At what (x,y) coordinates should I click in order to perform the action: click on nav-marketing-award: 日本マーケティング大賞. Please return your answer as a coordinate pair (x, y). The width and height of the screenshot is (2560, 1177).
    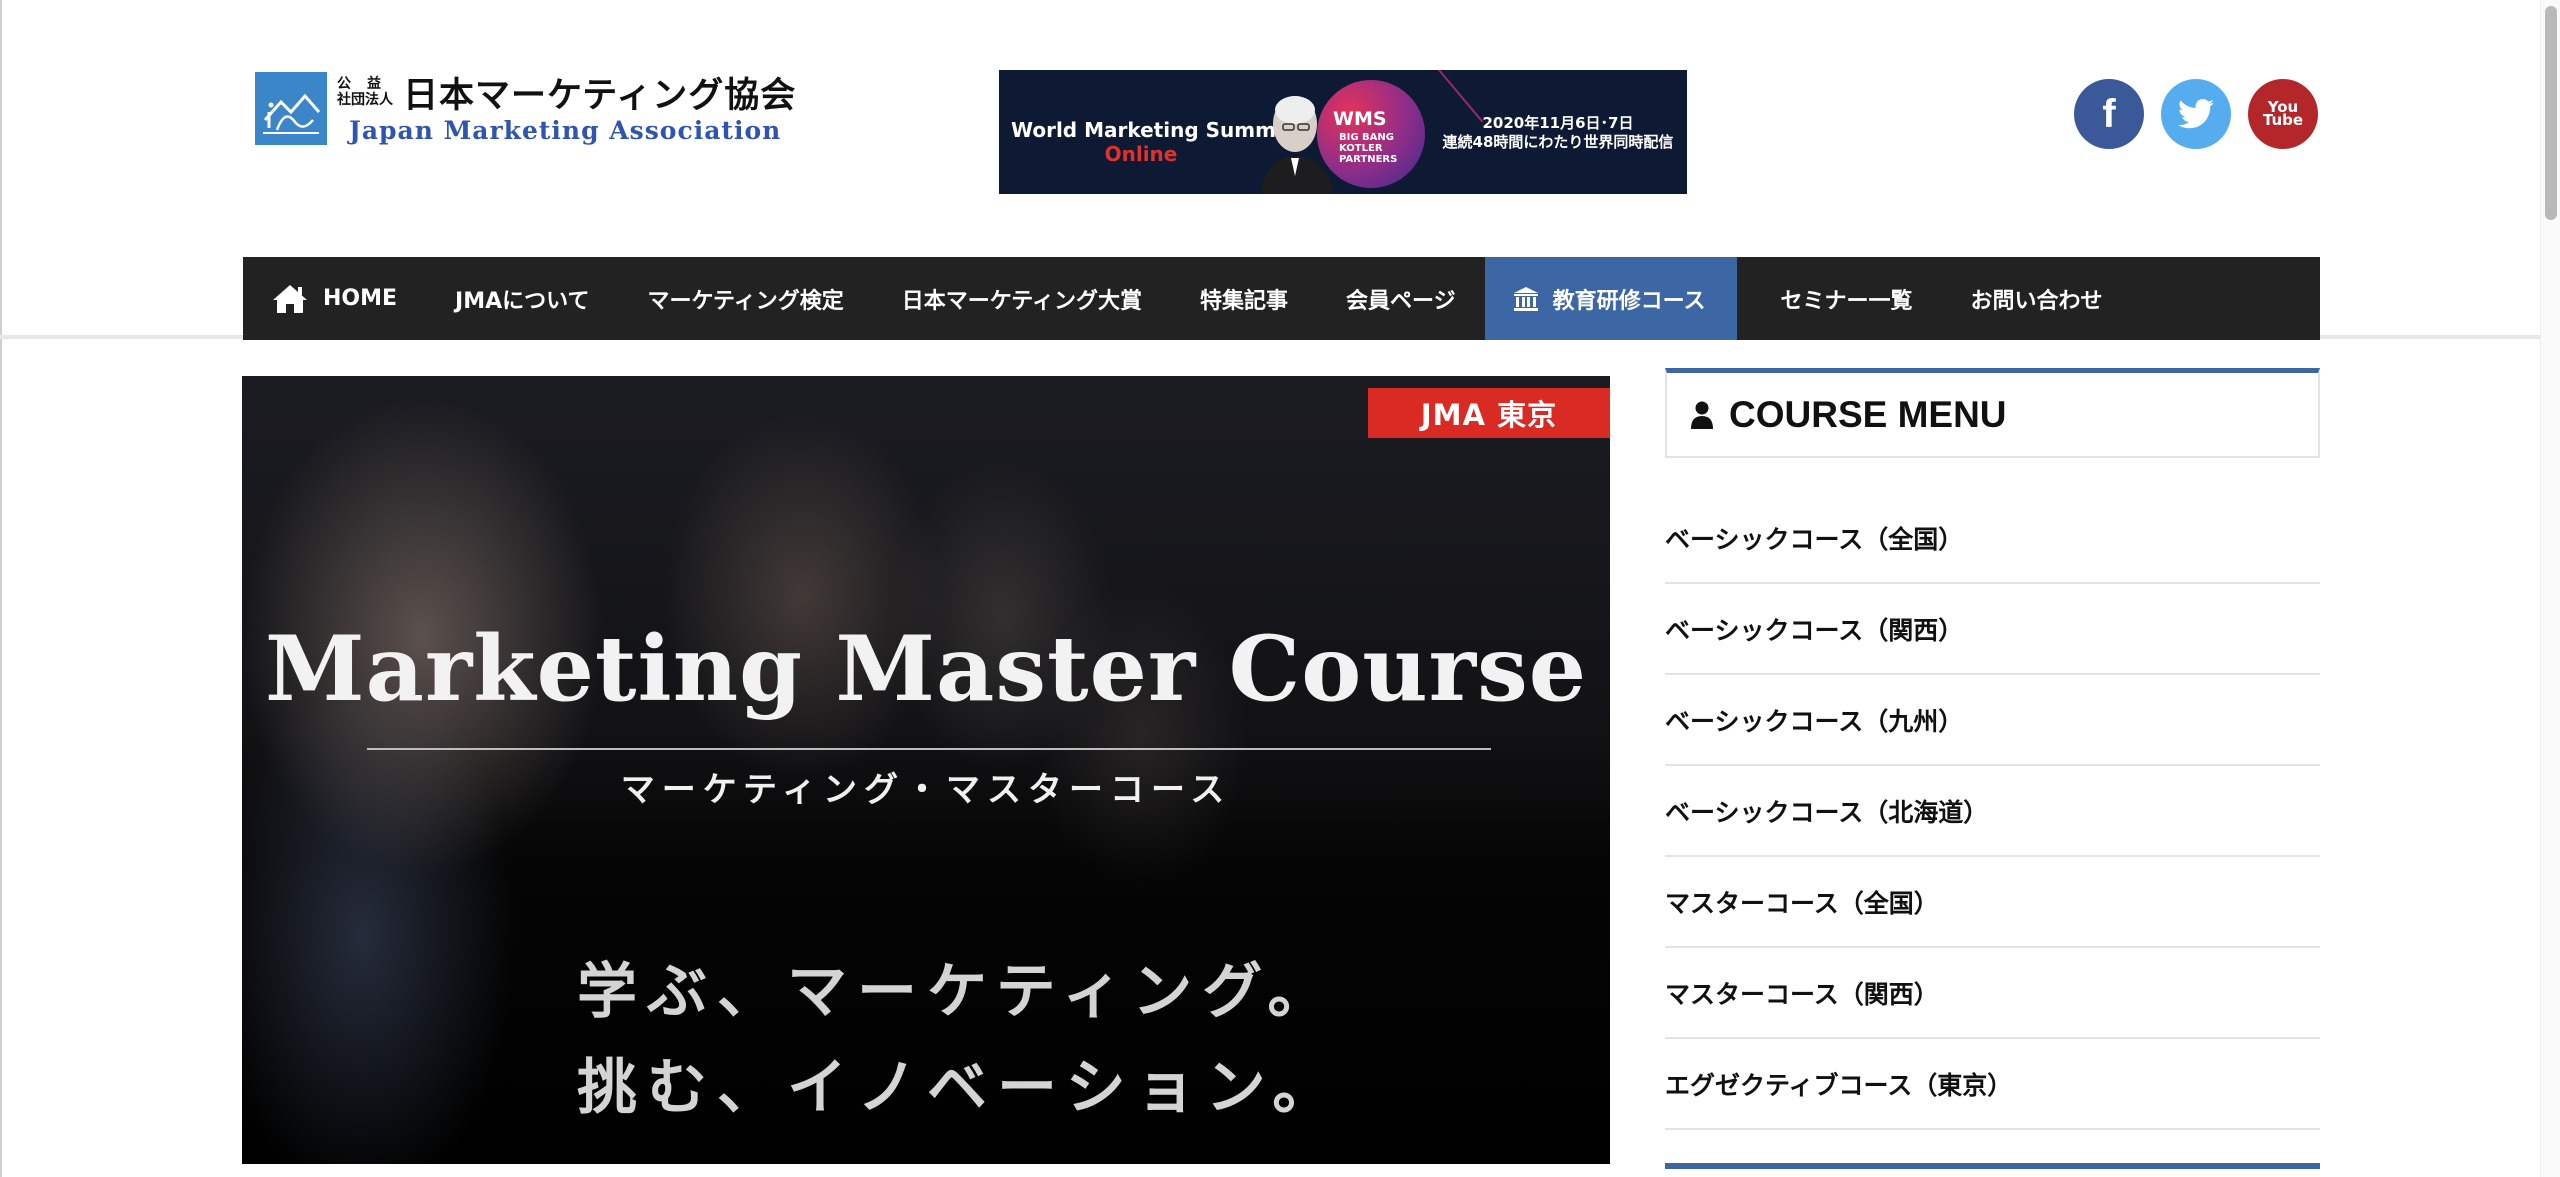
    Looking at the image, I should click on (1022, 298).